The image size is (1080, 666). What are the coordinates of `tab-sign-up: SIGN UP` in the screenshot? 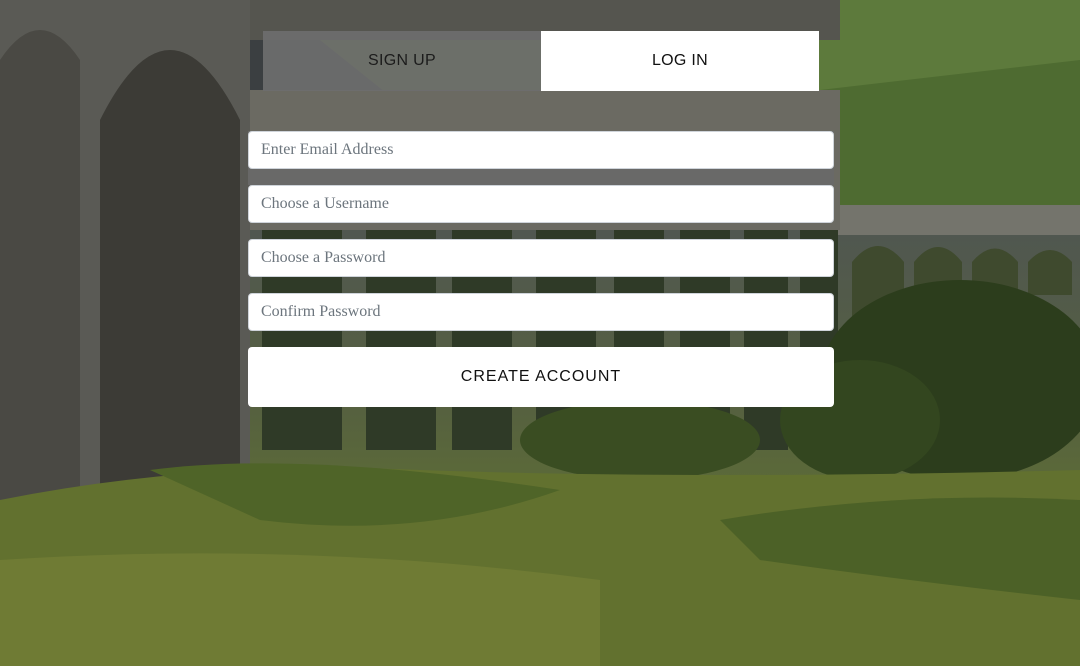 It's located at (402, 61).